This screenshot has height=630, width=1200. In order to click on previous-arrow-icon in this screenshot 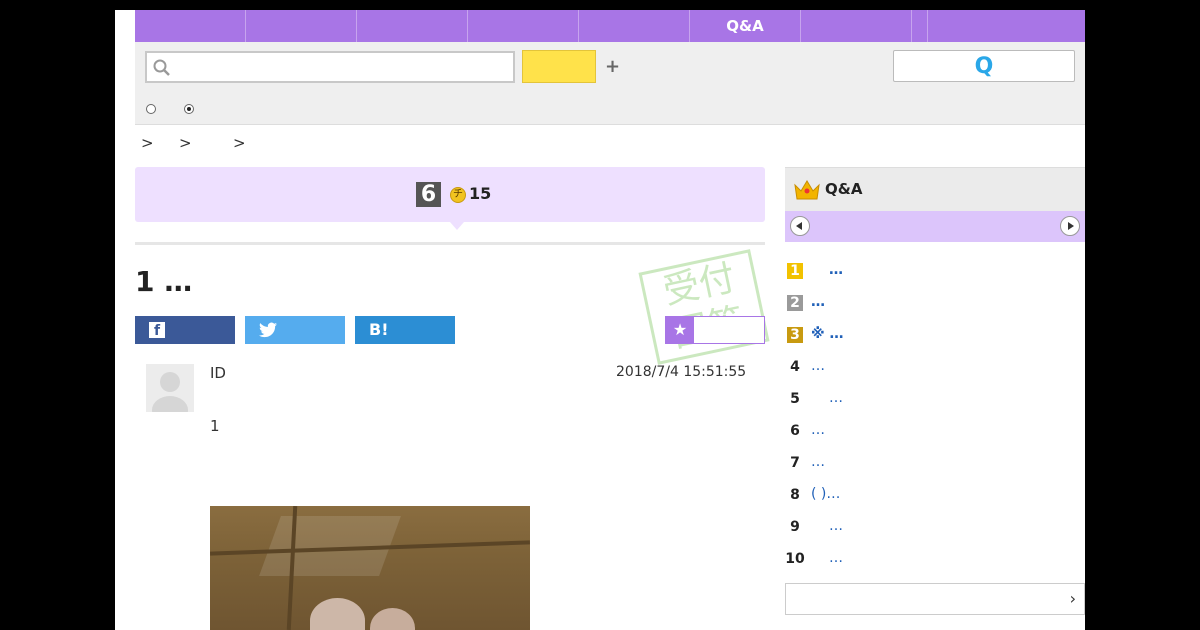, I will do `click(800, 226)`.